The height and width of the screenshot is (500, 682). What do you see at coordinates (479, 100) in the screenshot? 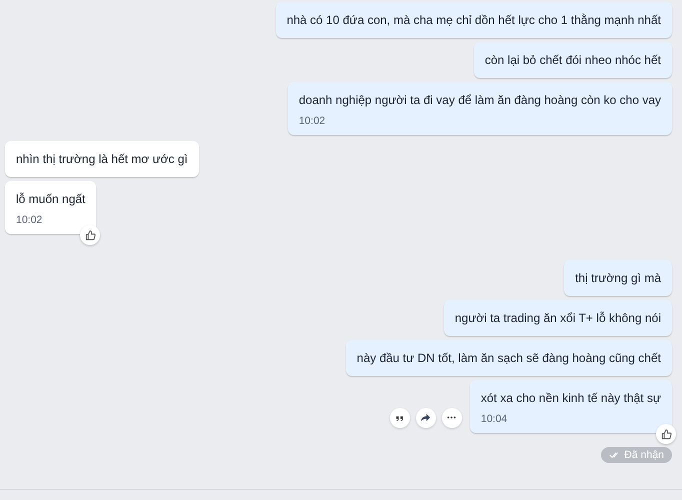
I see `message-text: doanh nghiệp người ta đi vay để làm ăn đàng hoàng còn ko cho vay` at bounding box center [479, 100].